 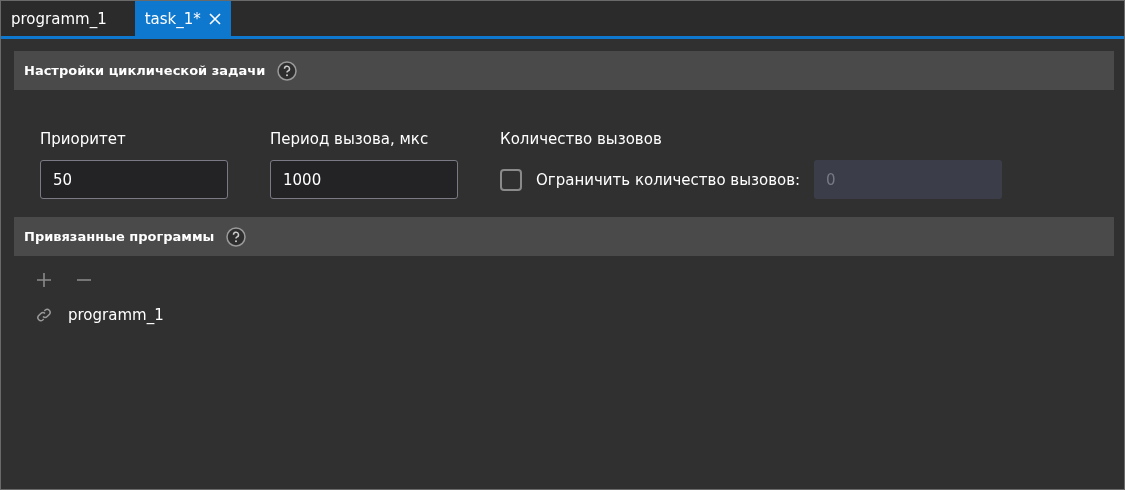 I want to click on add-button, so click(x=44, y=280).